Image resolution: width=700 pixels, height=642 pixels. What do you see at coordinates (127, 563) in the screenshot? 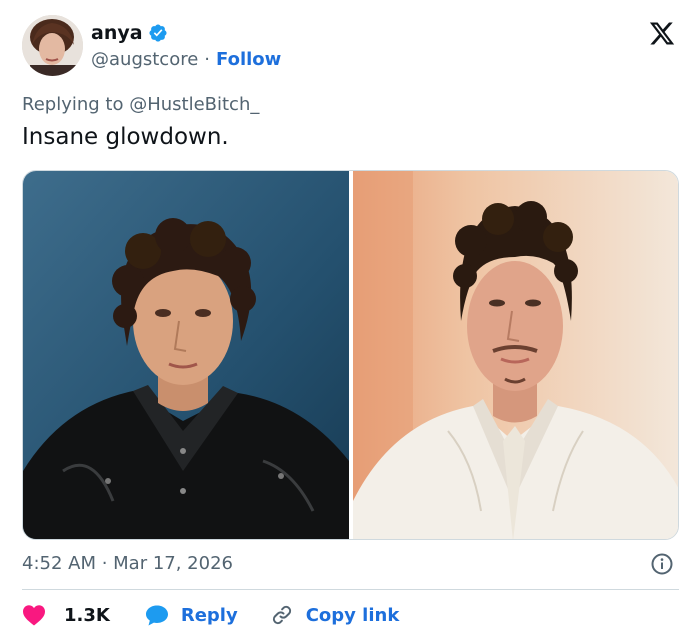
I see `tweet-timestamp: 4:52 AM · Mar 17, 2026` at bounding box center [127, 563].